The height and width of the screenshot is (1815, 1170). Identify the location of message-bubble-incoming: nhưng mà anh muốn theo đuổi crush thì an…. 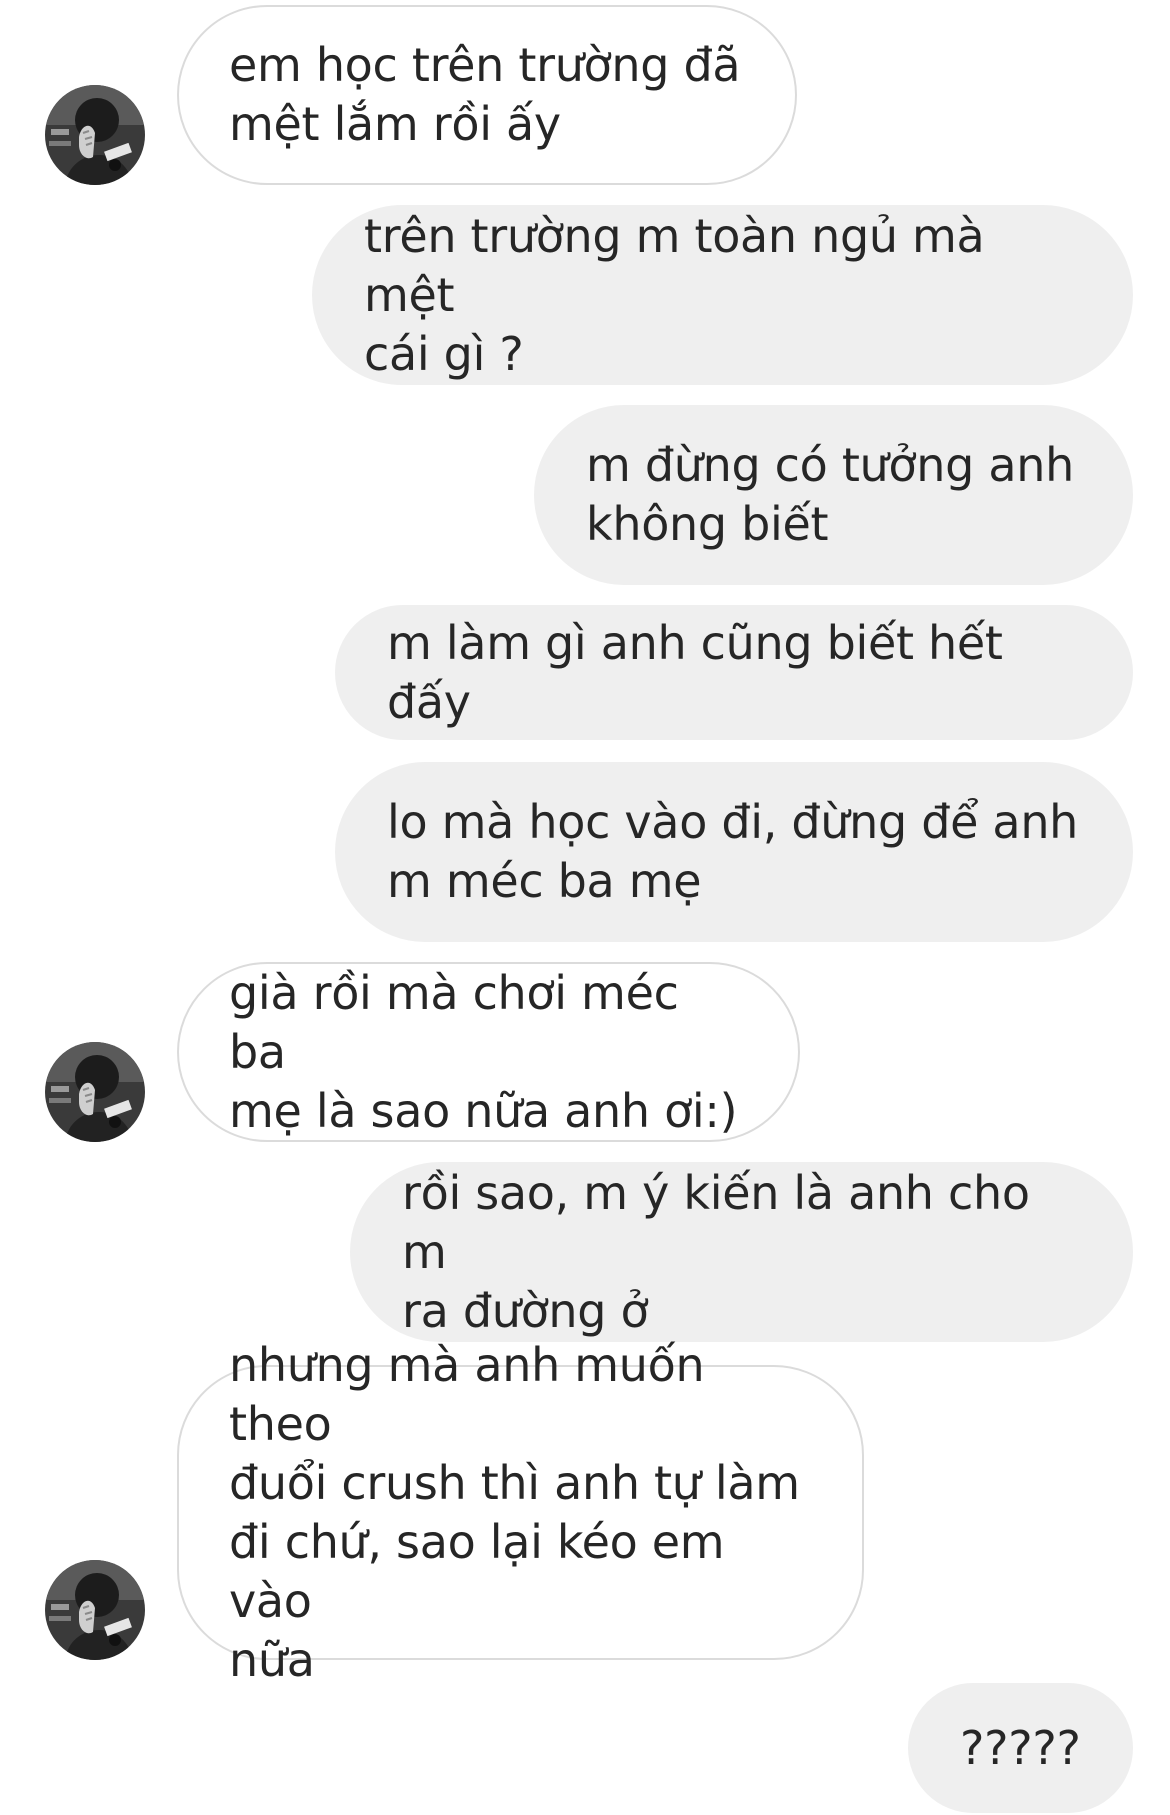
(520, 1512).